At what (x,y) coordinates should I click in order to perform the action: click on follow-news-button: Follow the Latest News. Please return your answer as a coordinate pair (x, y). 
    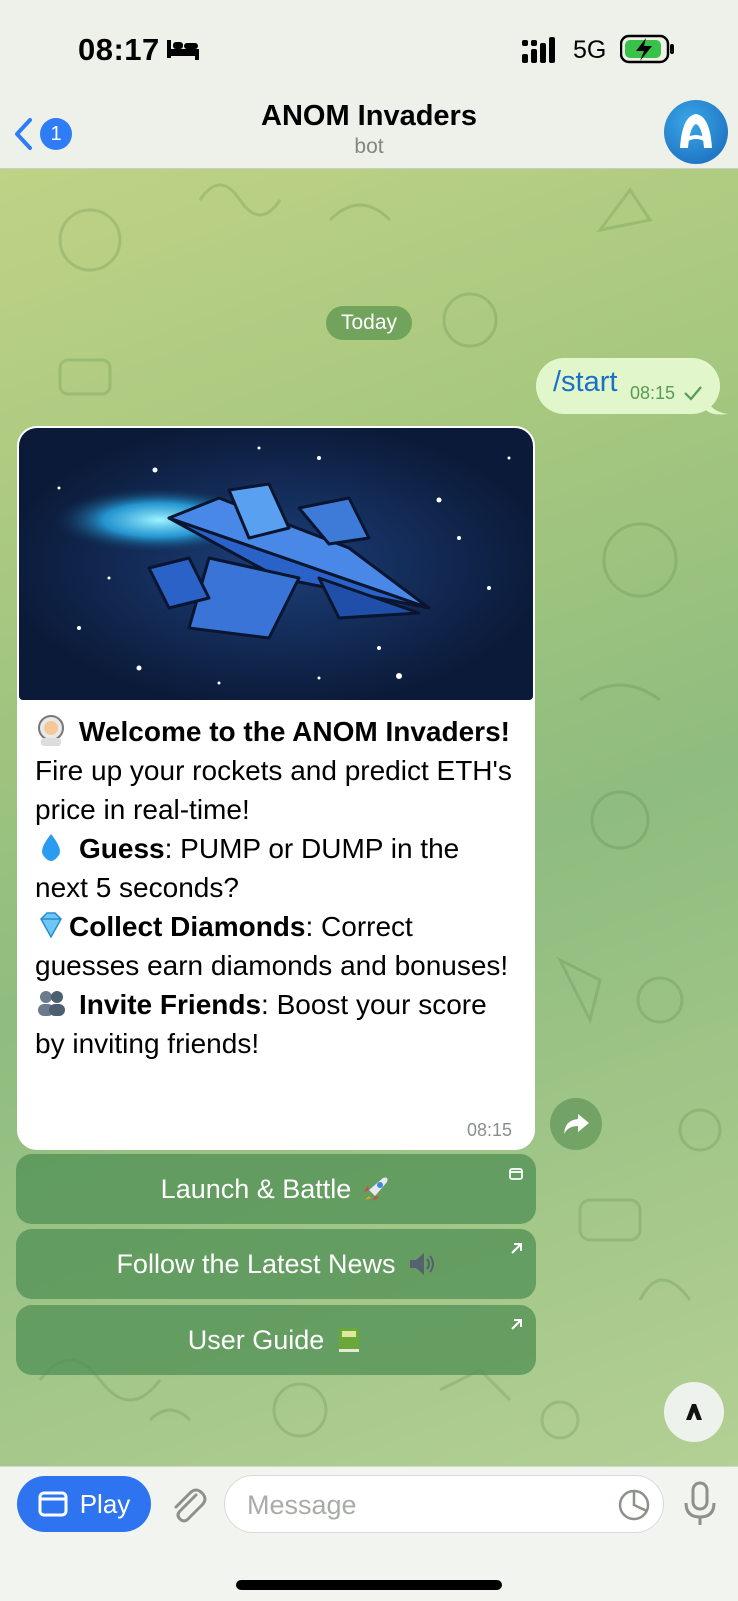
    Looking at the image, I should click on (276, 1264).